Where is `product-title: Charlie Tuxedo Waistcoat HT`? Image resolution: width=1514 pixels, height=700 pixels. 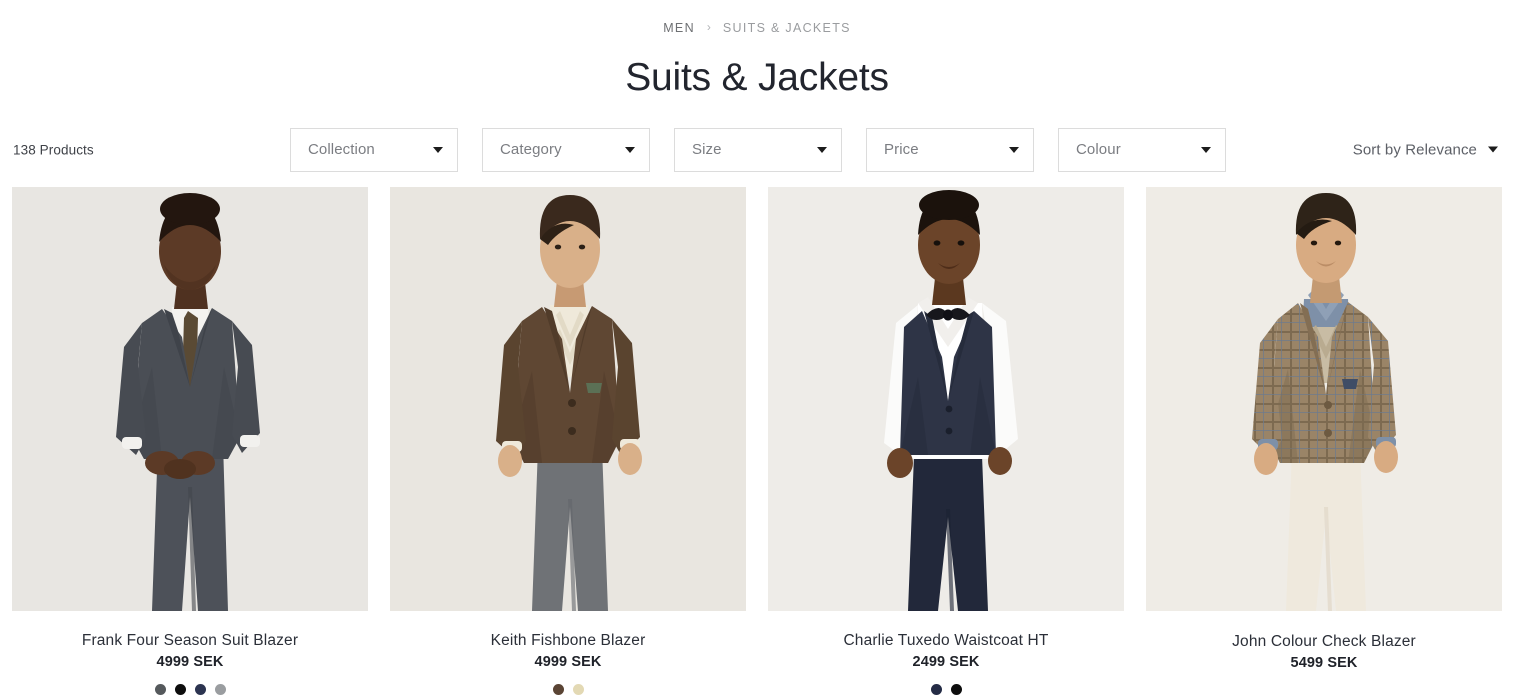 product-title: Charlie Tuxedo Waistcoat HT is located at coordinates (946, 640).